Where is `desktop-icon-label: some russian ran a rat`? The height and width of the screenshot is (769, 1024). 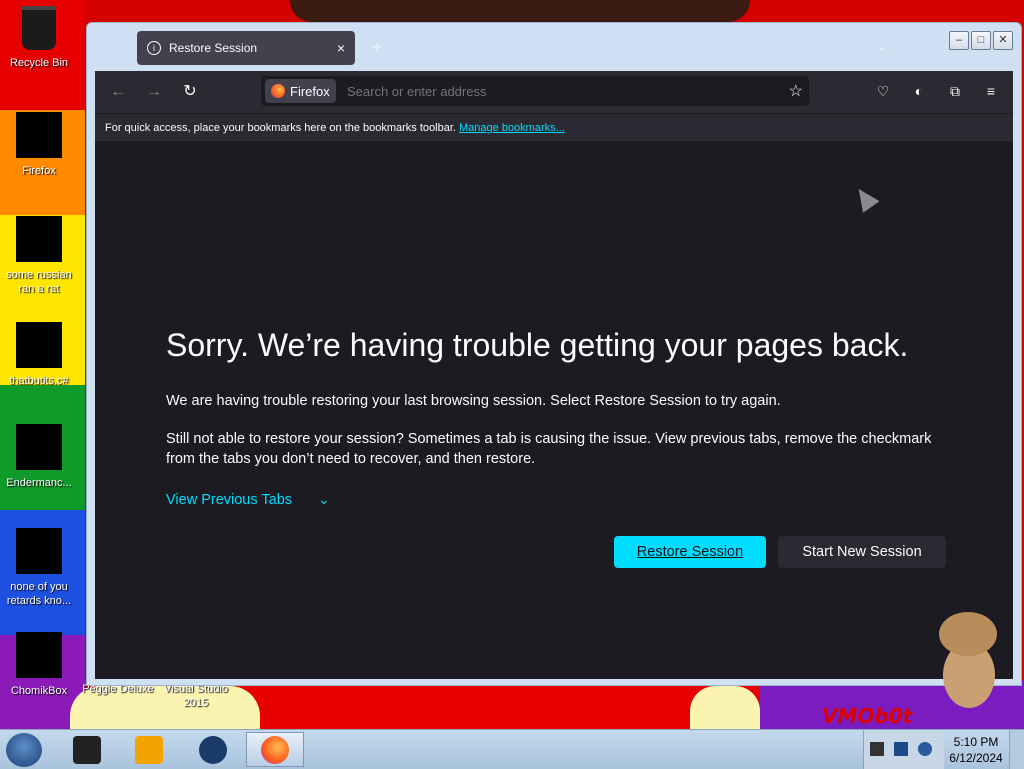
desktop-icon-label: some russian ran a rat is located at coordinates (39, 282).